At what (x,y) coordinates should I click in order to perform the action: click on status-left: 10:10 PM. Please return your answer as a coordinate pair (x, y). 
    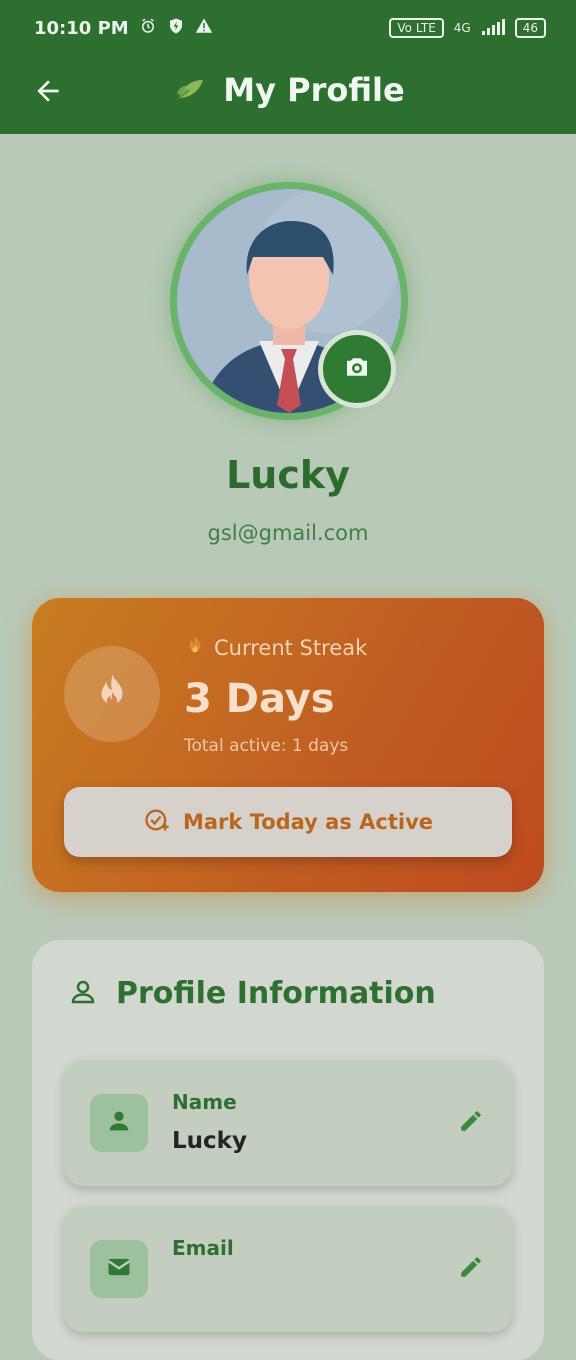
    Looking at the image, I should click on (123, 28).